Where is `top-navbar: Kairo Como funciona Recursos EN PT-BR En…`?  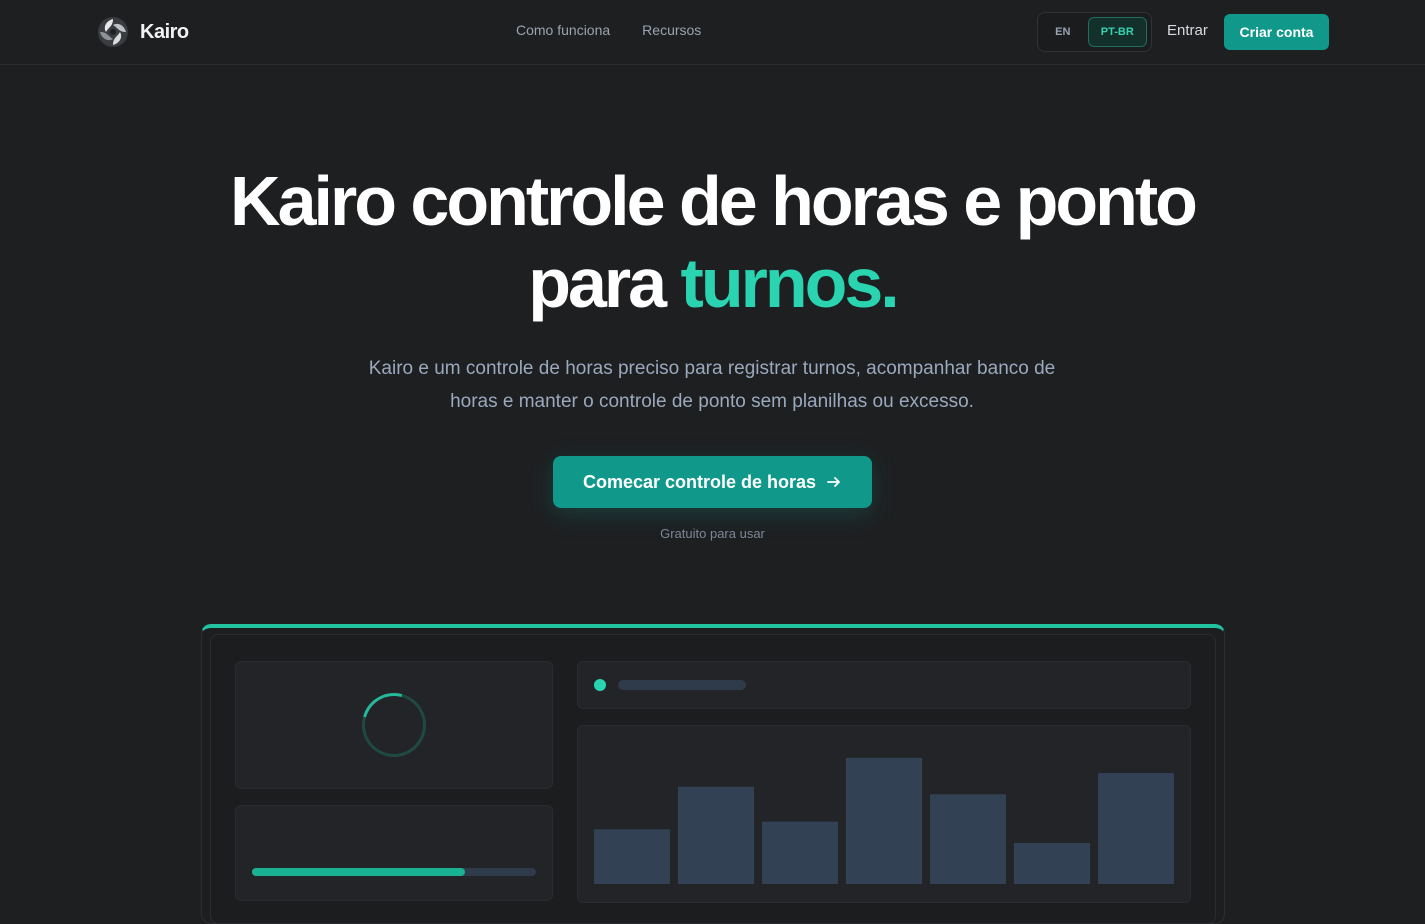 top-navbar: Kairo Como funciona Recursos EN PT-BR En… is located at coordinates (712, 32).